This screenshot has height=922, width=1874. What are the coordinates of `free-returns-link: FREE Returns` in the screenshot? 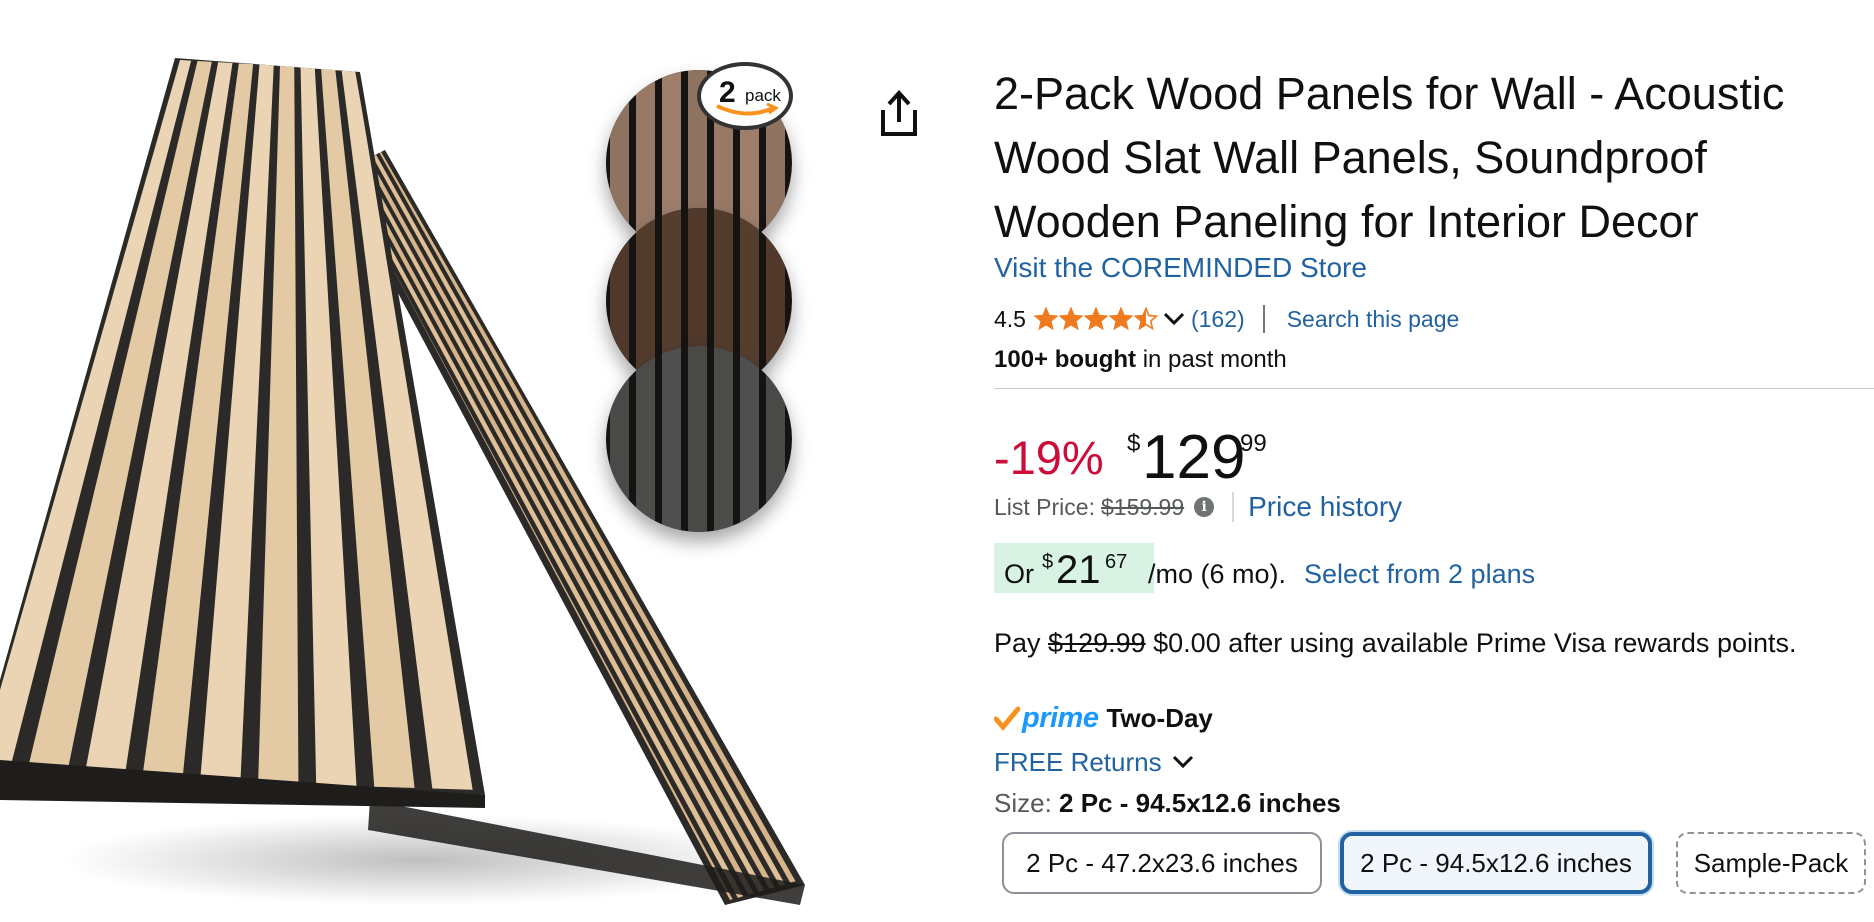 It's located at (1078, 762).